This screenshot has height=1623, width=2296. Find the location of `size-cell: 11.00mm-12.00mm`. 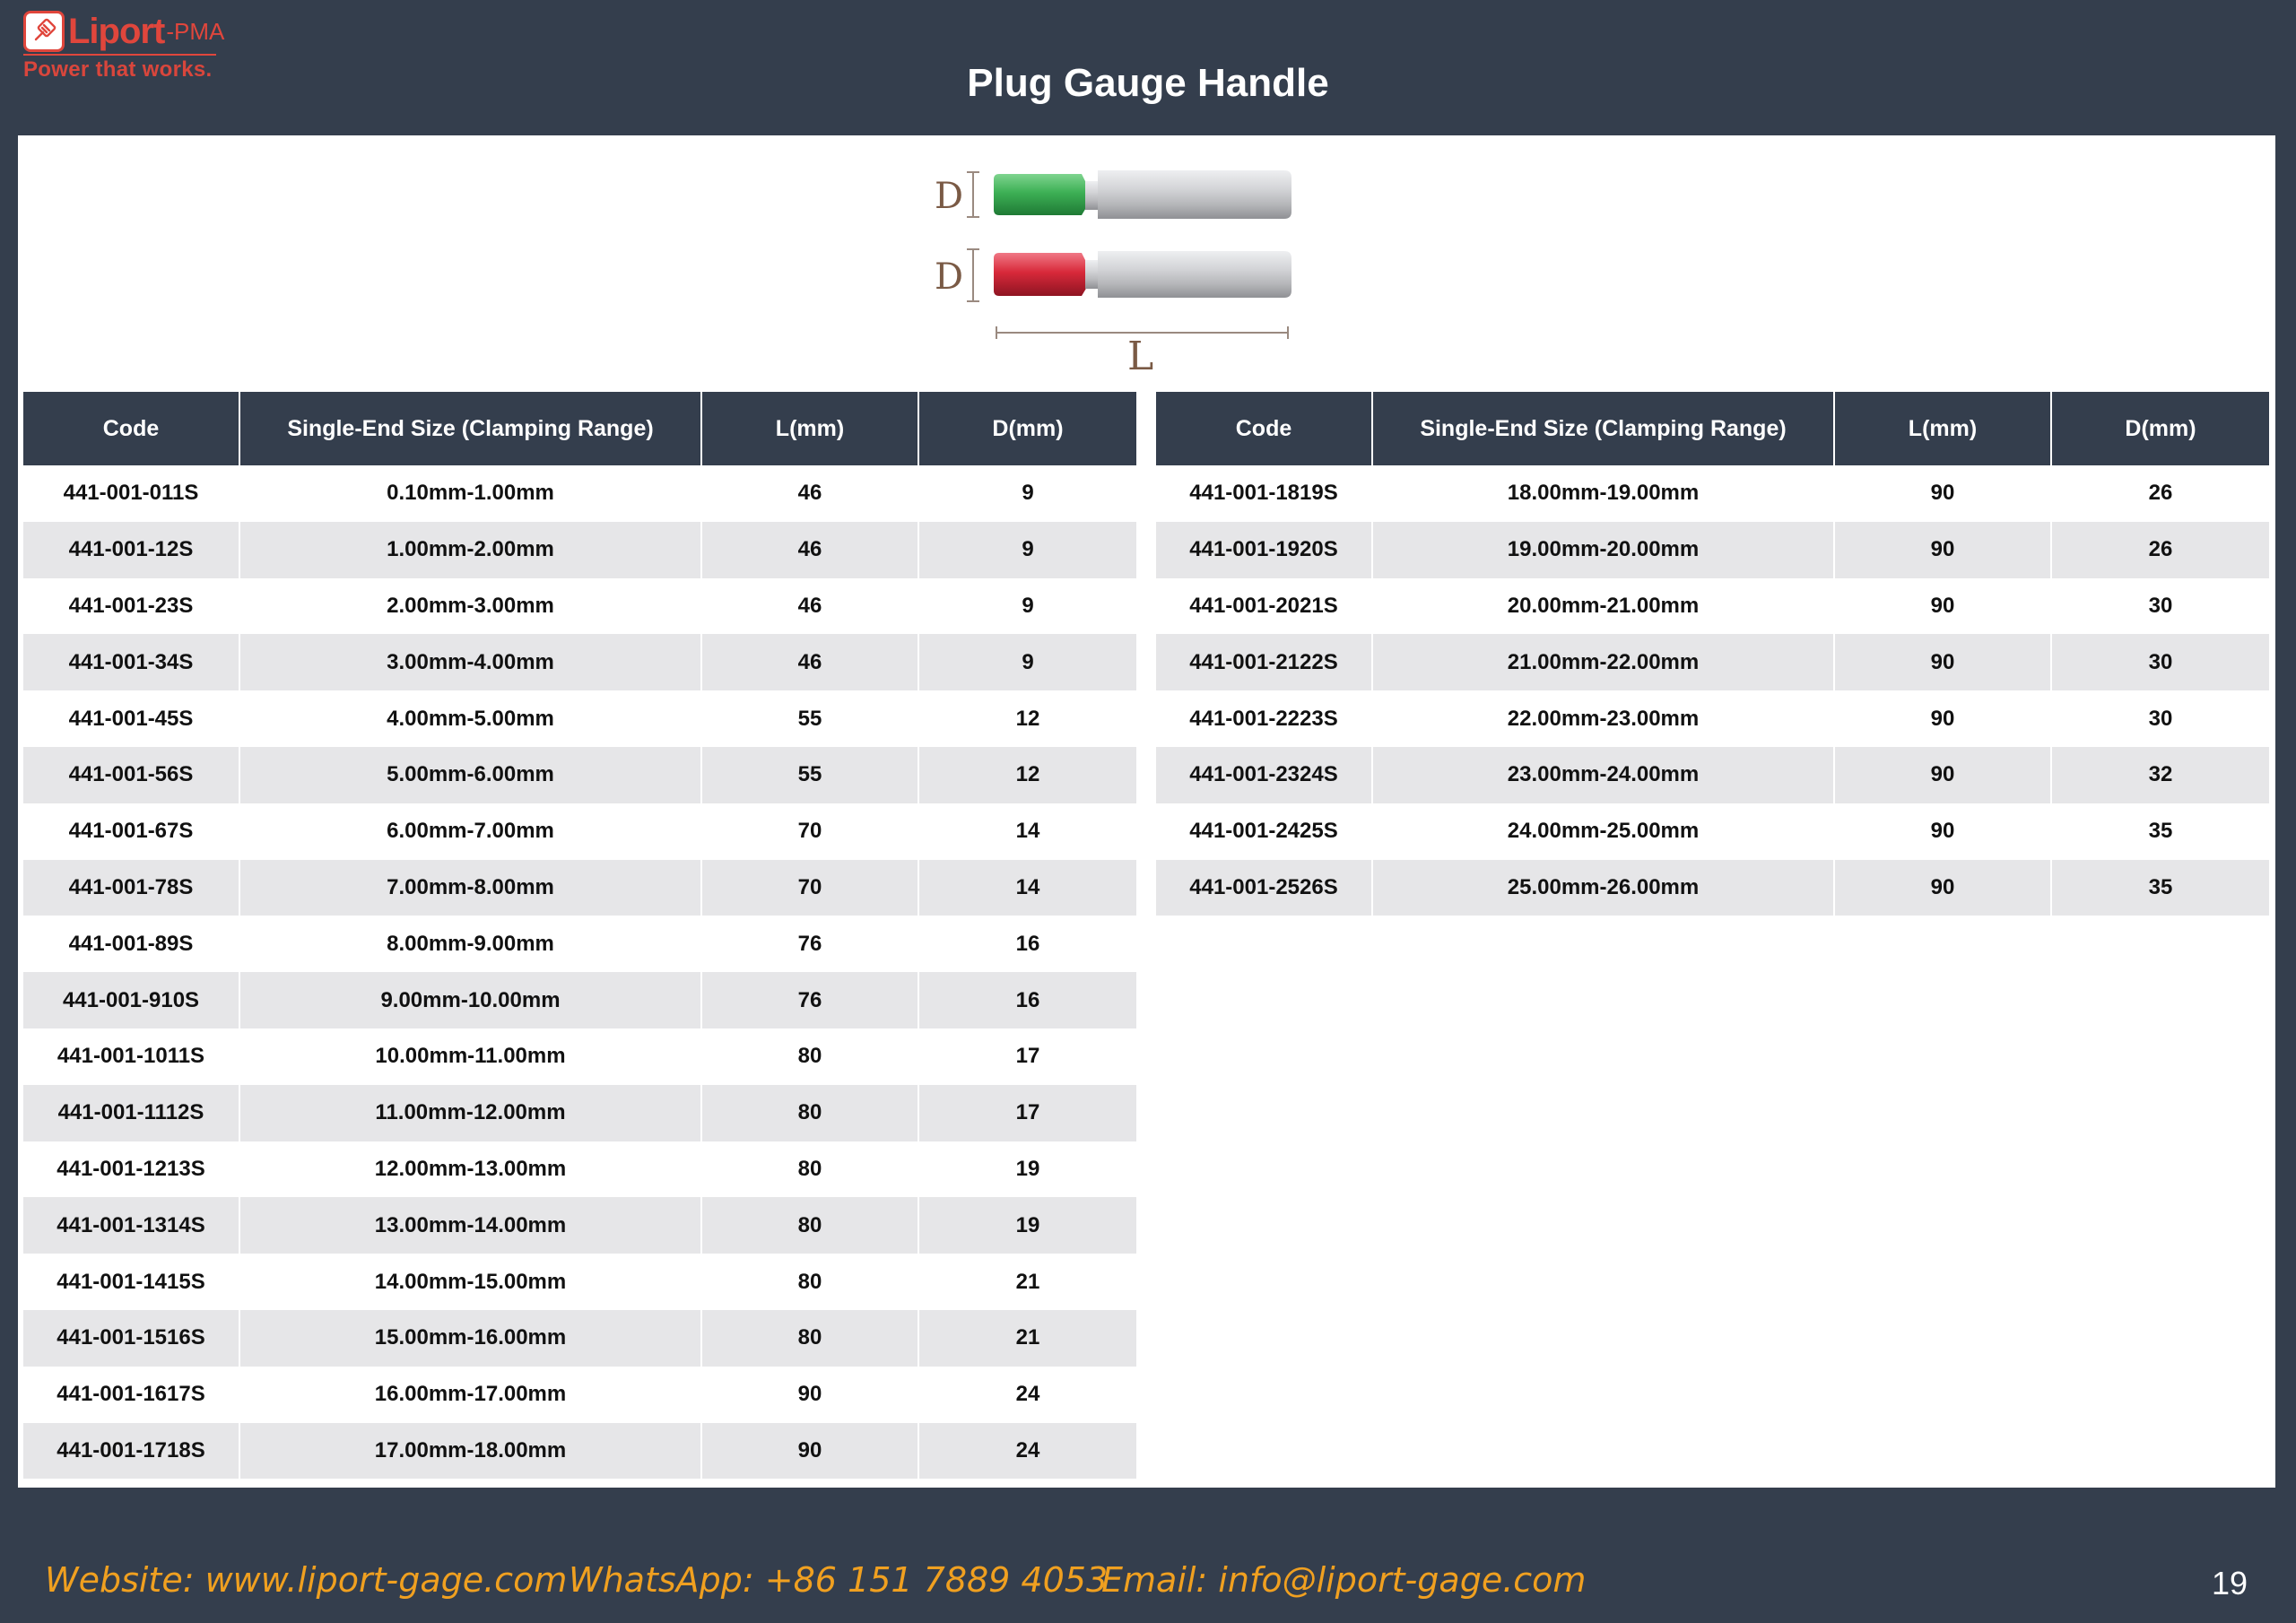

size-cell: 11.00mm-12.00mm is located at coordinates (470, 1112).